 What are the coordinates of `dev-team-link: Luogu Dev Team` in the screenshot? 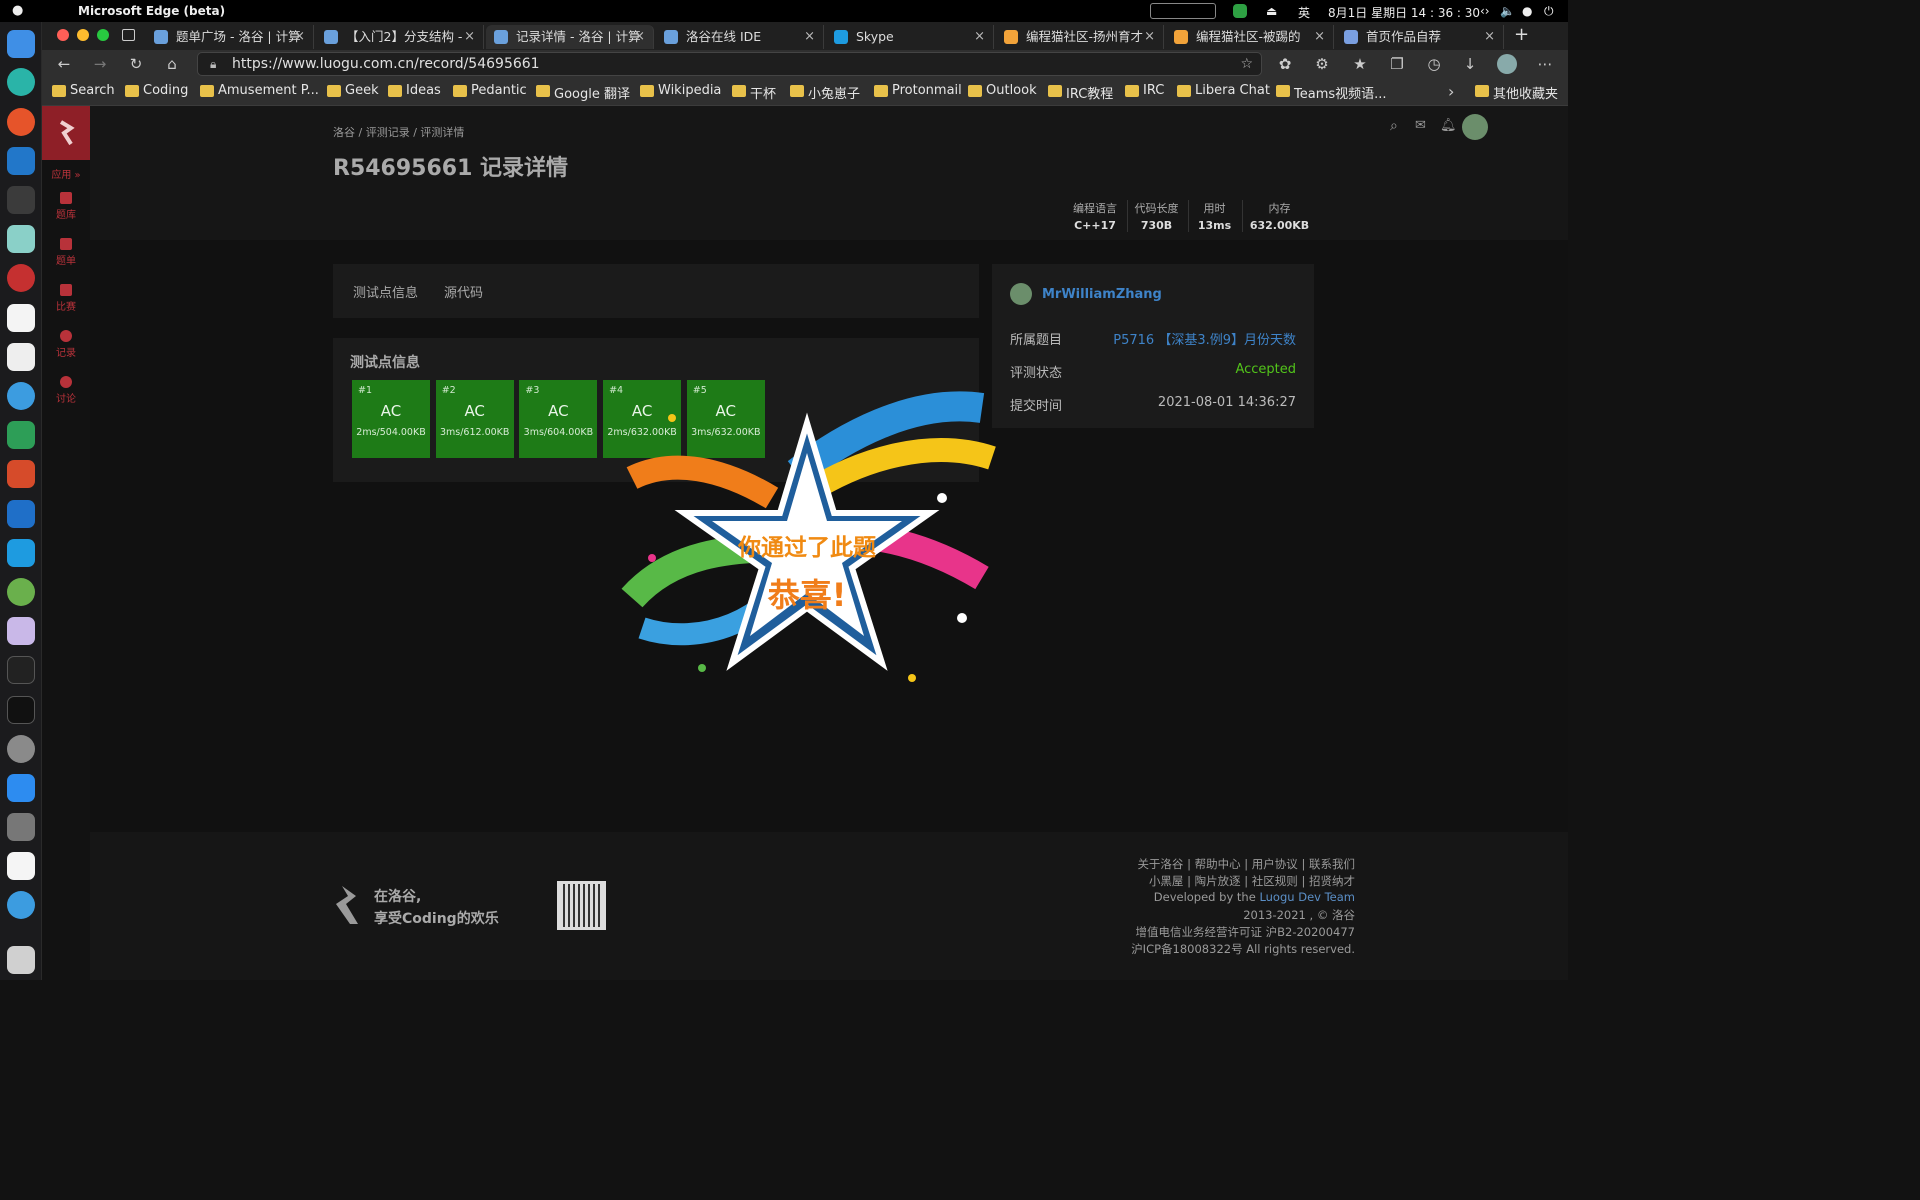 It's located at (1307, 897).